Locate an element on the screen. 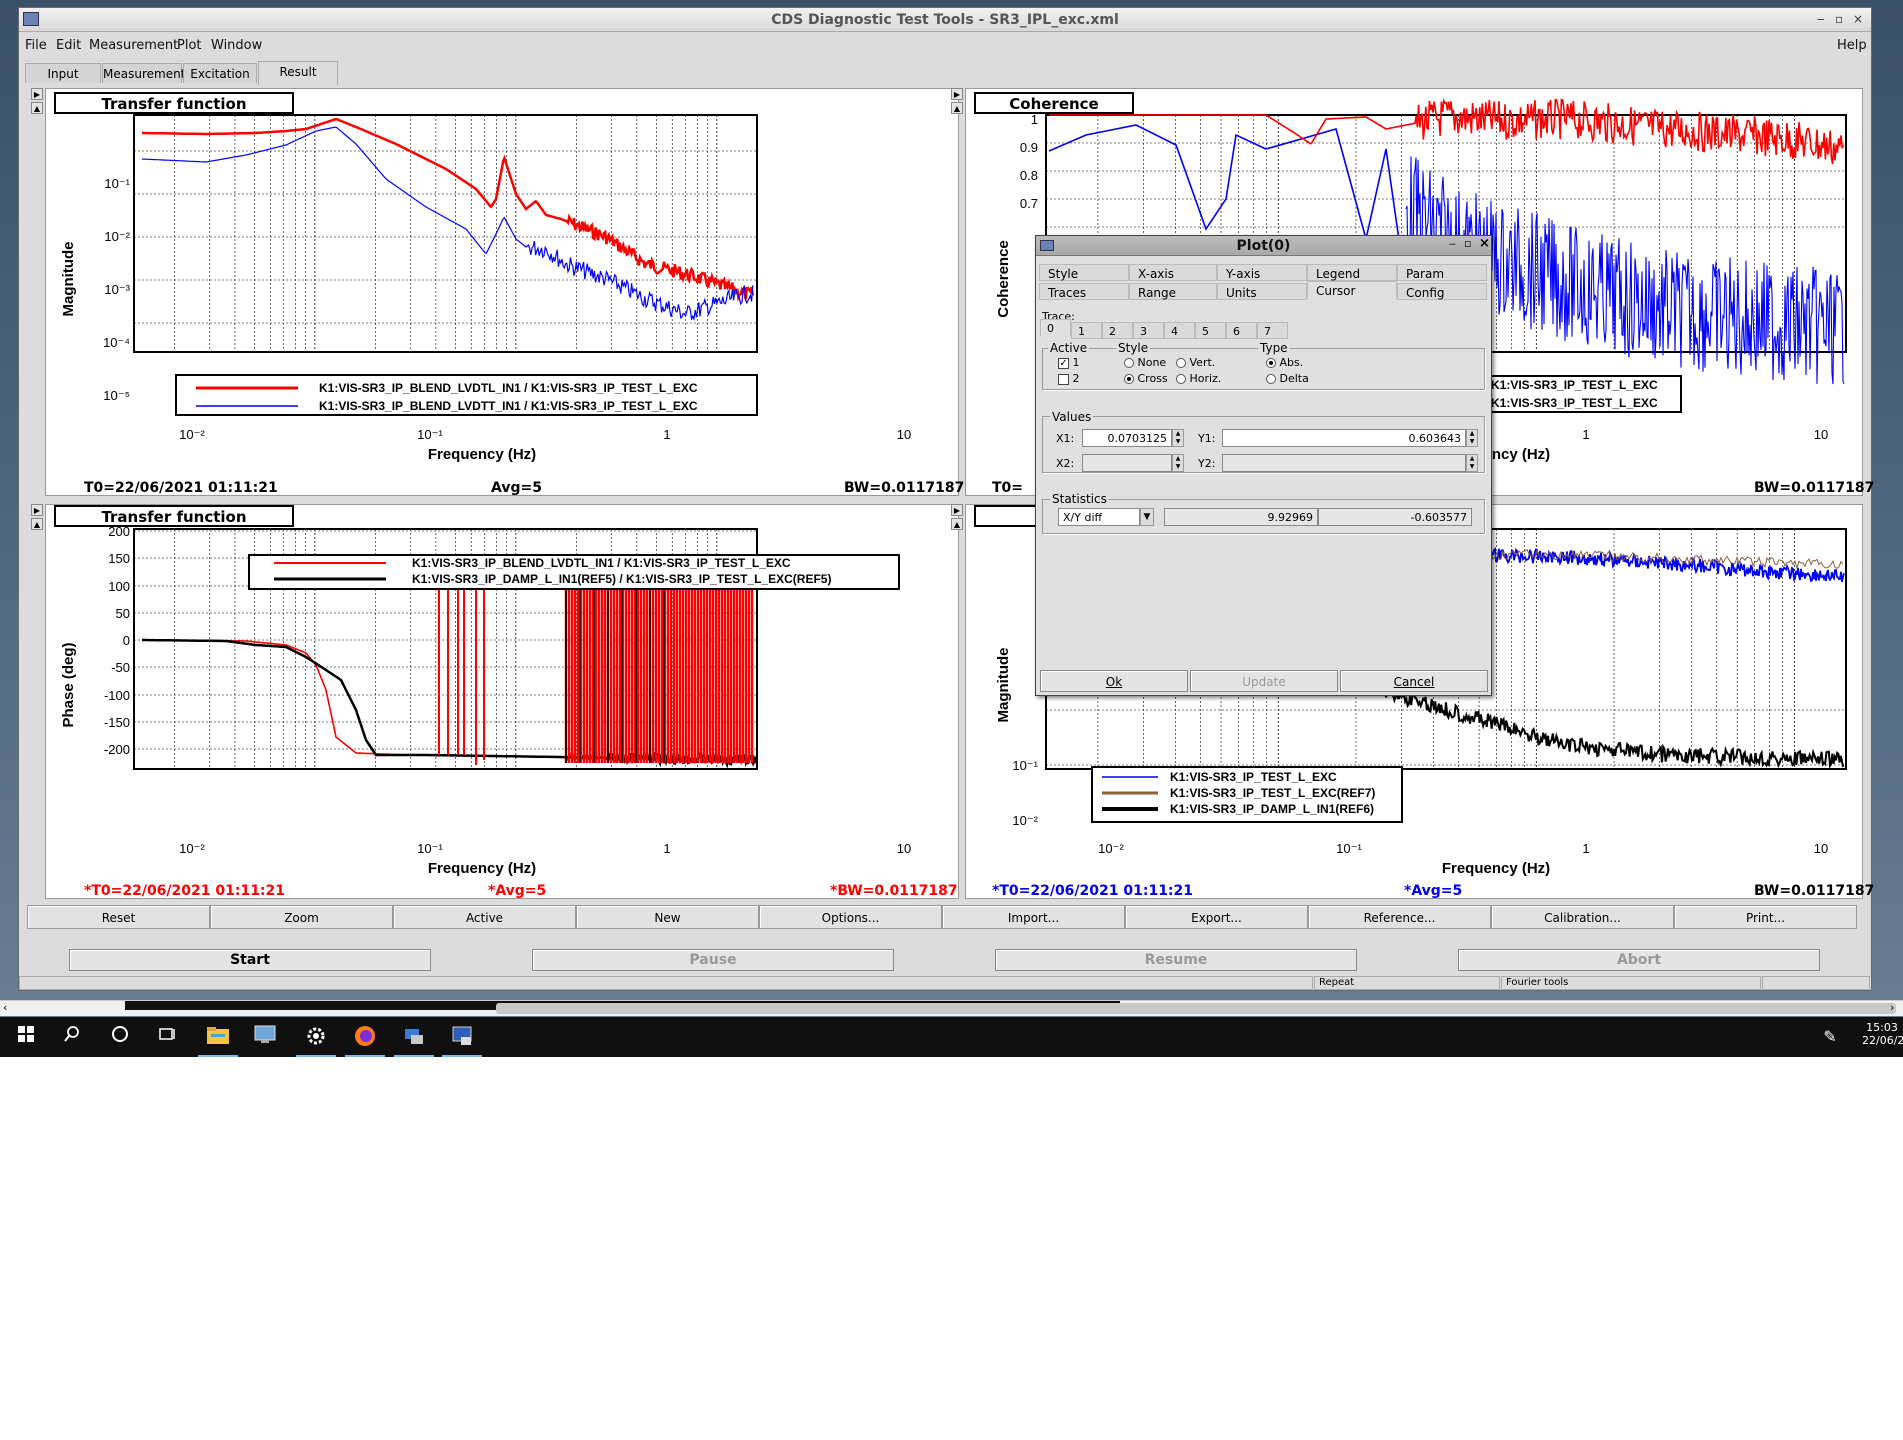 Image resolution: width=1903 pixels, height=1440 pixels. horizontal-scrollbar: ‹ › is located at coordinates (951, 1008).